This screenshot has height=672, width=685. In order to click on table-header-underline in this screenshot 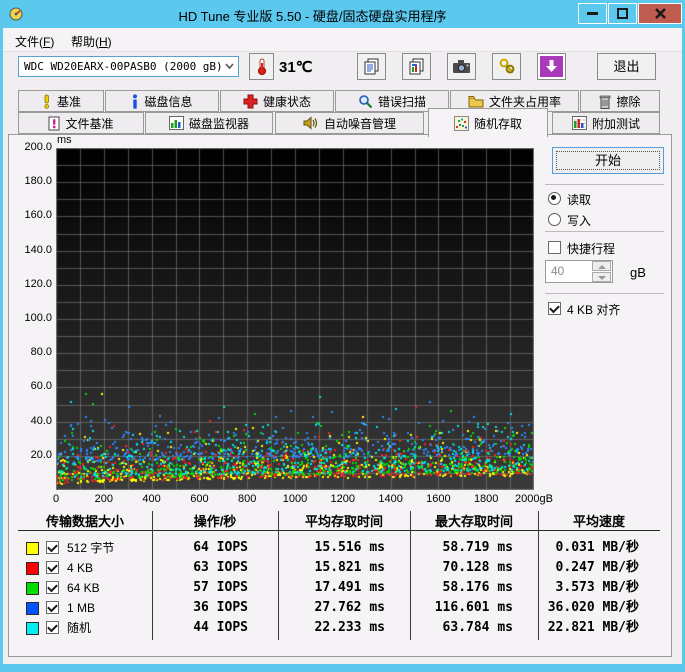, I will do `click(339, 530)`.